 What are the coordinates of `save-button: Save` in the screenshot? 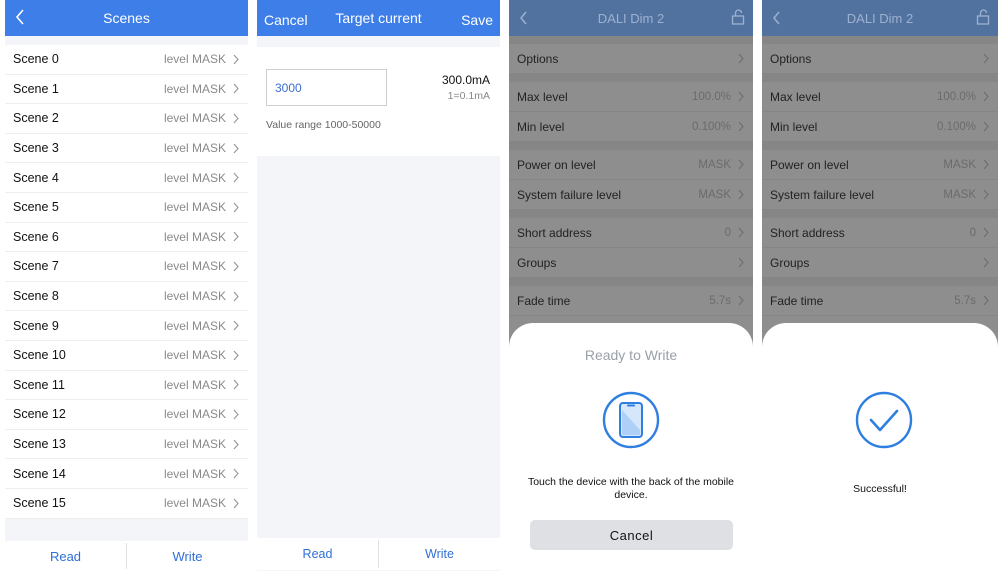 It's located at (477, 20).